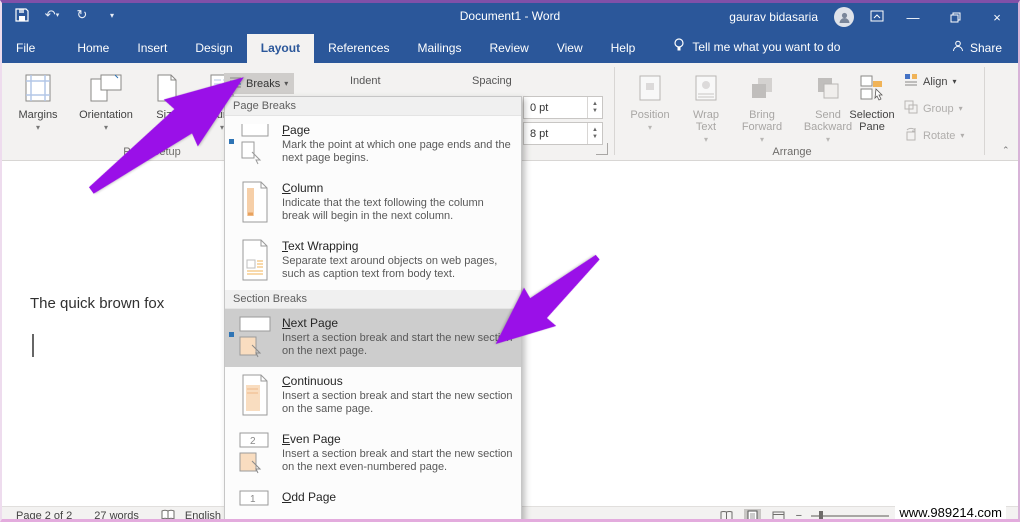 The height and width of the screenshot is (522, 1020). I want to click on share-button: Share, so click(980, 48).